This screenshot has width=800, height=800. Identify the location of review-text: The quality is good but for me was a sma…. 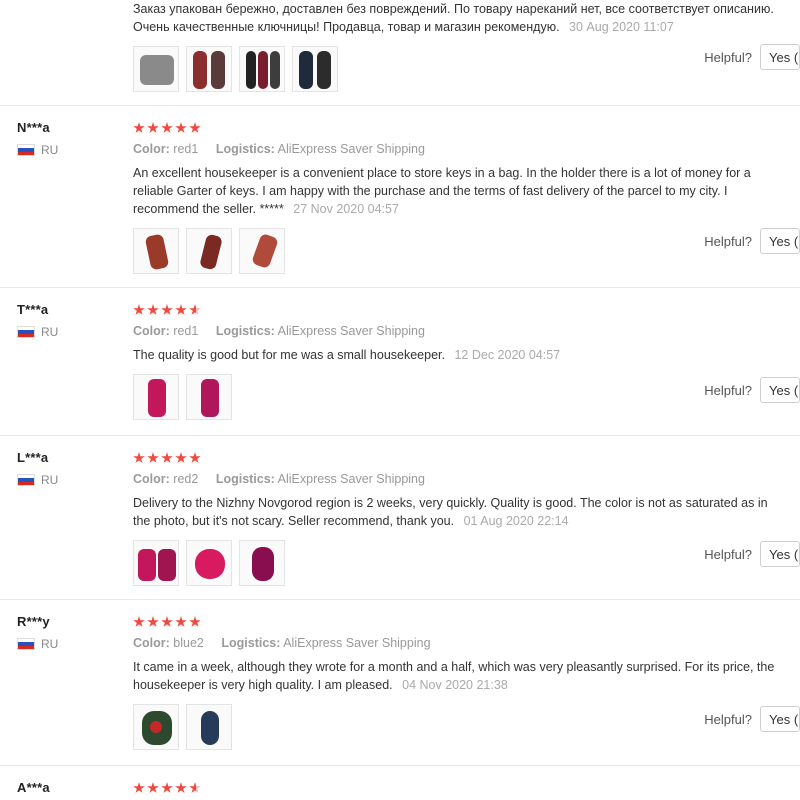
(347, 355).